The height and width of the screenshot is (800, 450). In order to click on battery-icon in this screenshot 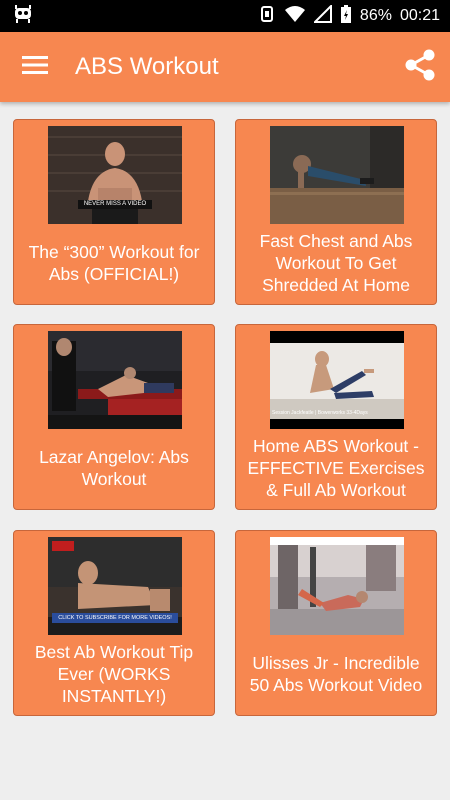, I will do `click(346, 16)`.